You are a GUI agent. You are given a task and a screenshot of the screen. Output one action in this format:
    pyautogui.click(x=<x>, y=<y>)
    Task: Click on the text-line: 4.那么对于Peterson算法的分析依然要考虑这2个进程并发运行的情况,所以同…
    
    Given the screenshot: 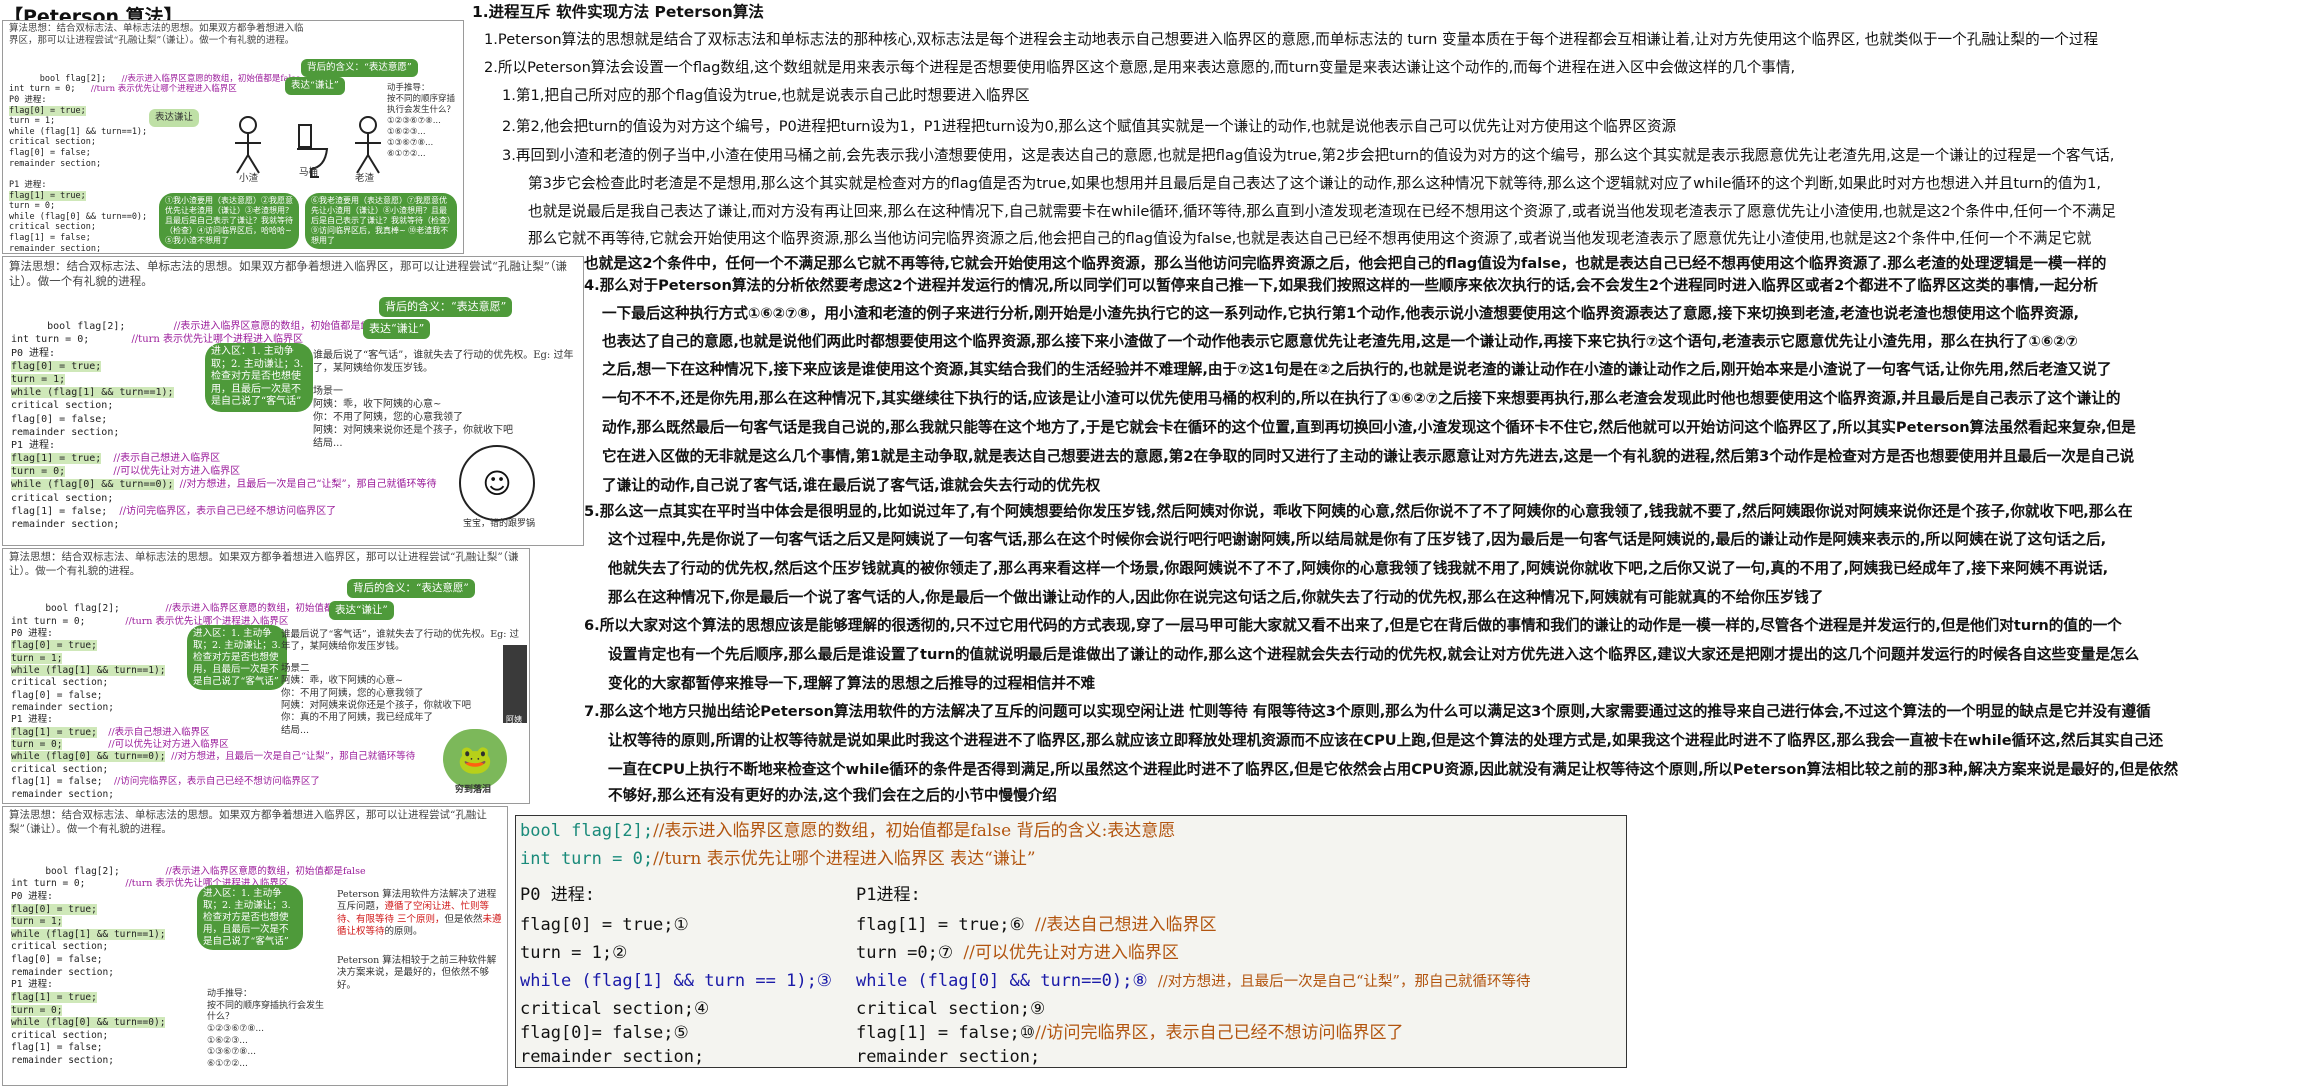 What is the action you would take?
    pyautogui.click(x=1341, y=285)
    